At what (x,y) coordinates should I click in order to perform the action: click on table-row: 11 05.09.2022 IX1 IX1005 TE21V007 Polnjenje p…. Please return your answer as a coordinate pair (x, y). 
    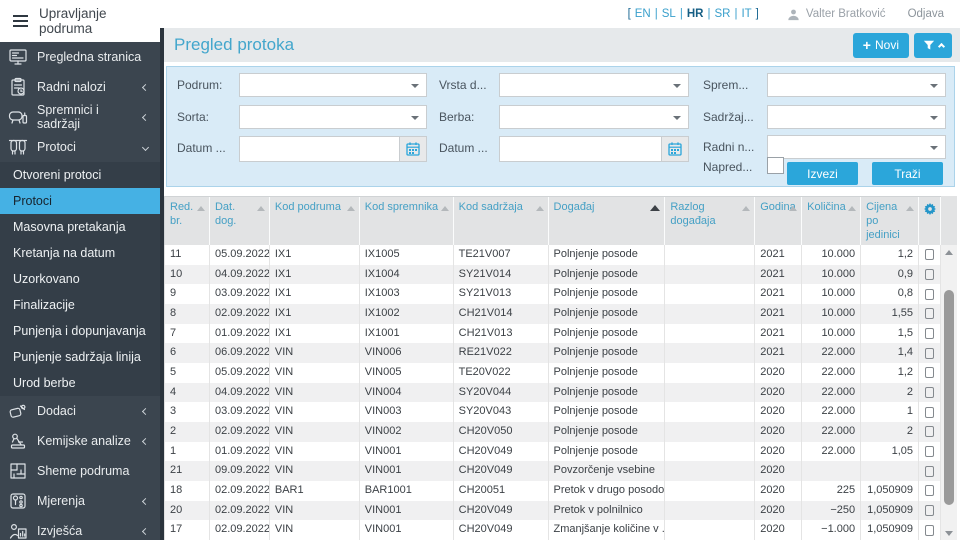
    Looking at the image, I should click on (553, 255).